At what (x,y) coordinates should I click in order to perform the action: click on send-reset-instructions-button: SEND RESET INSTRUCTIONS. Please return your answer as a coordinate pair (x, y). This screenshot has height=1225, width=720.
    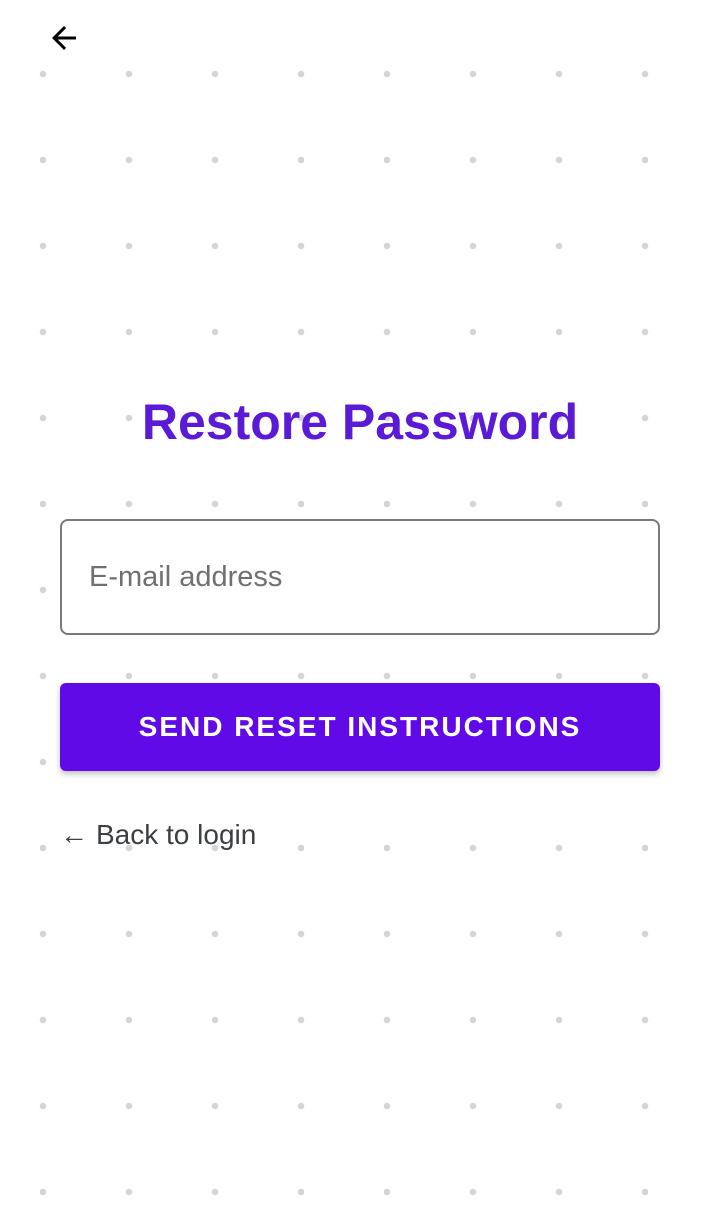
    Looking at the image, I should click on (360, 727).